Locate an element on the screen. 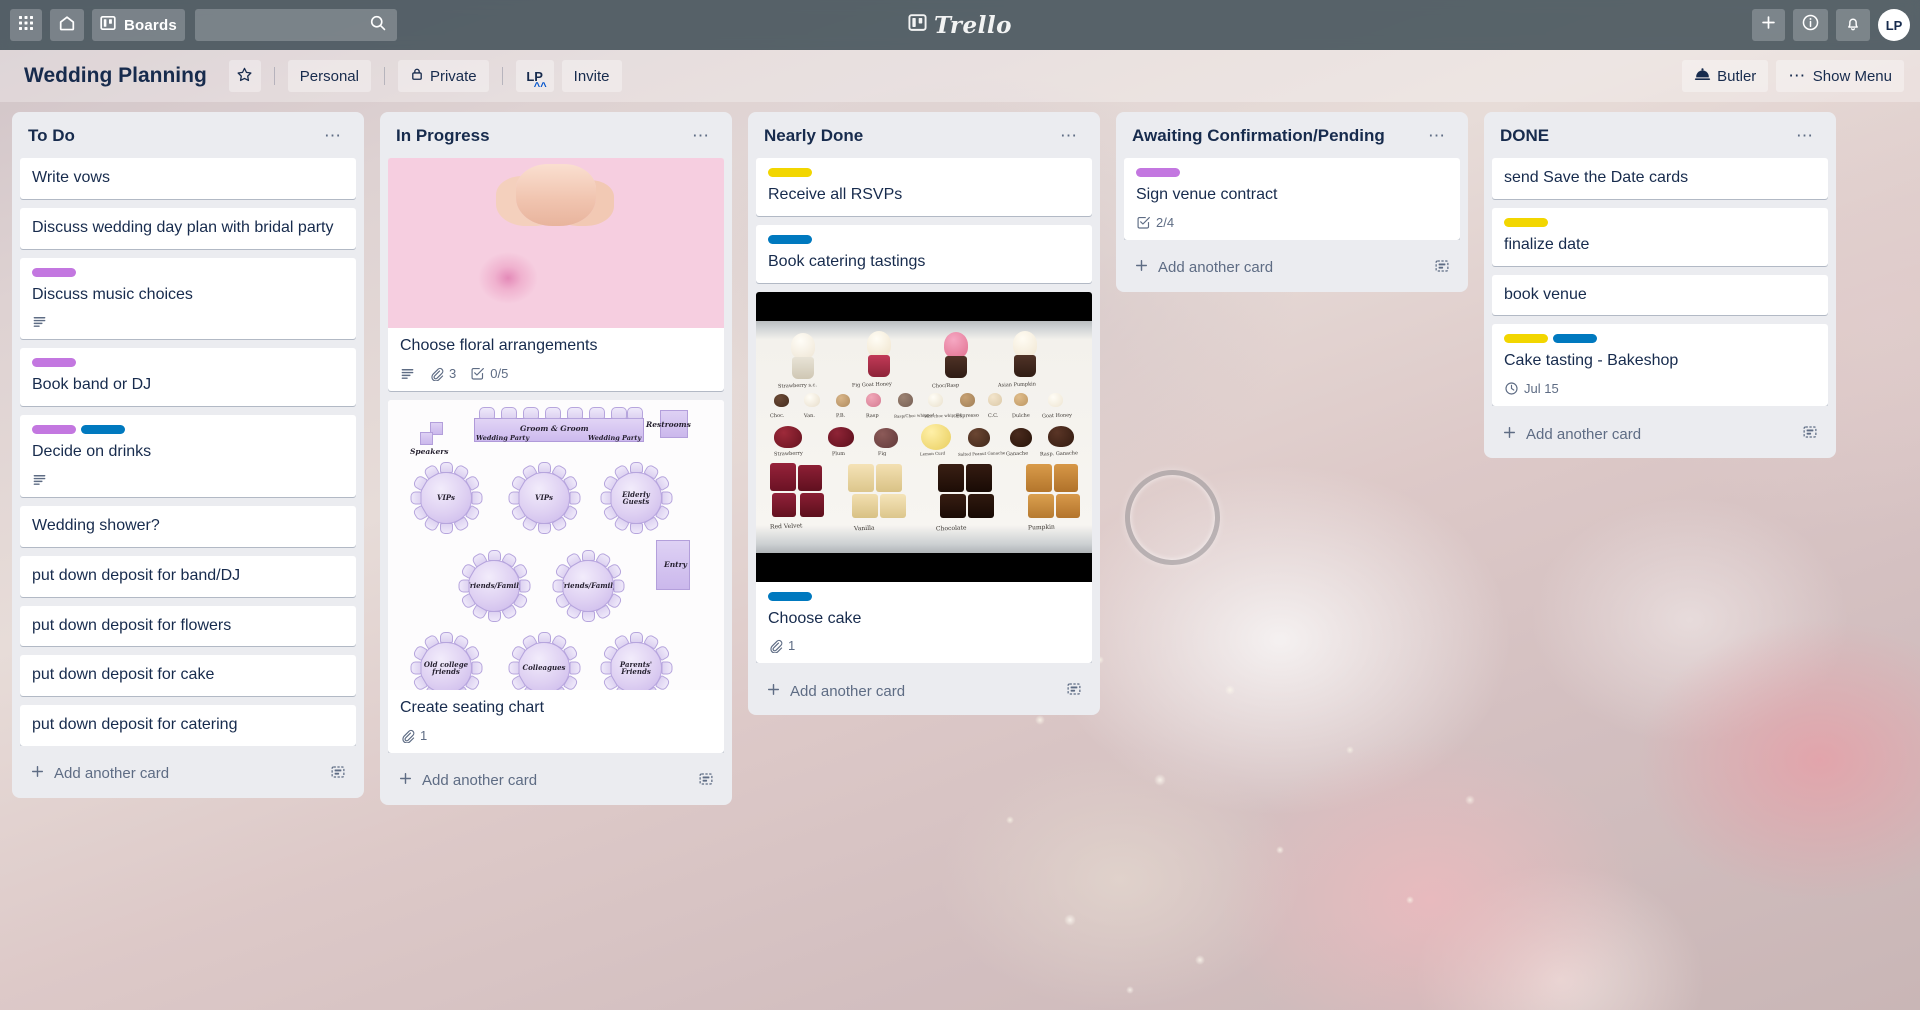  filling-label: Lemon Curd is located at coordinates (932, 453).